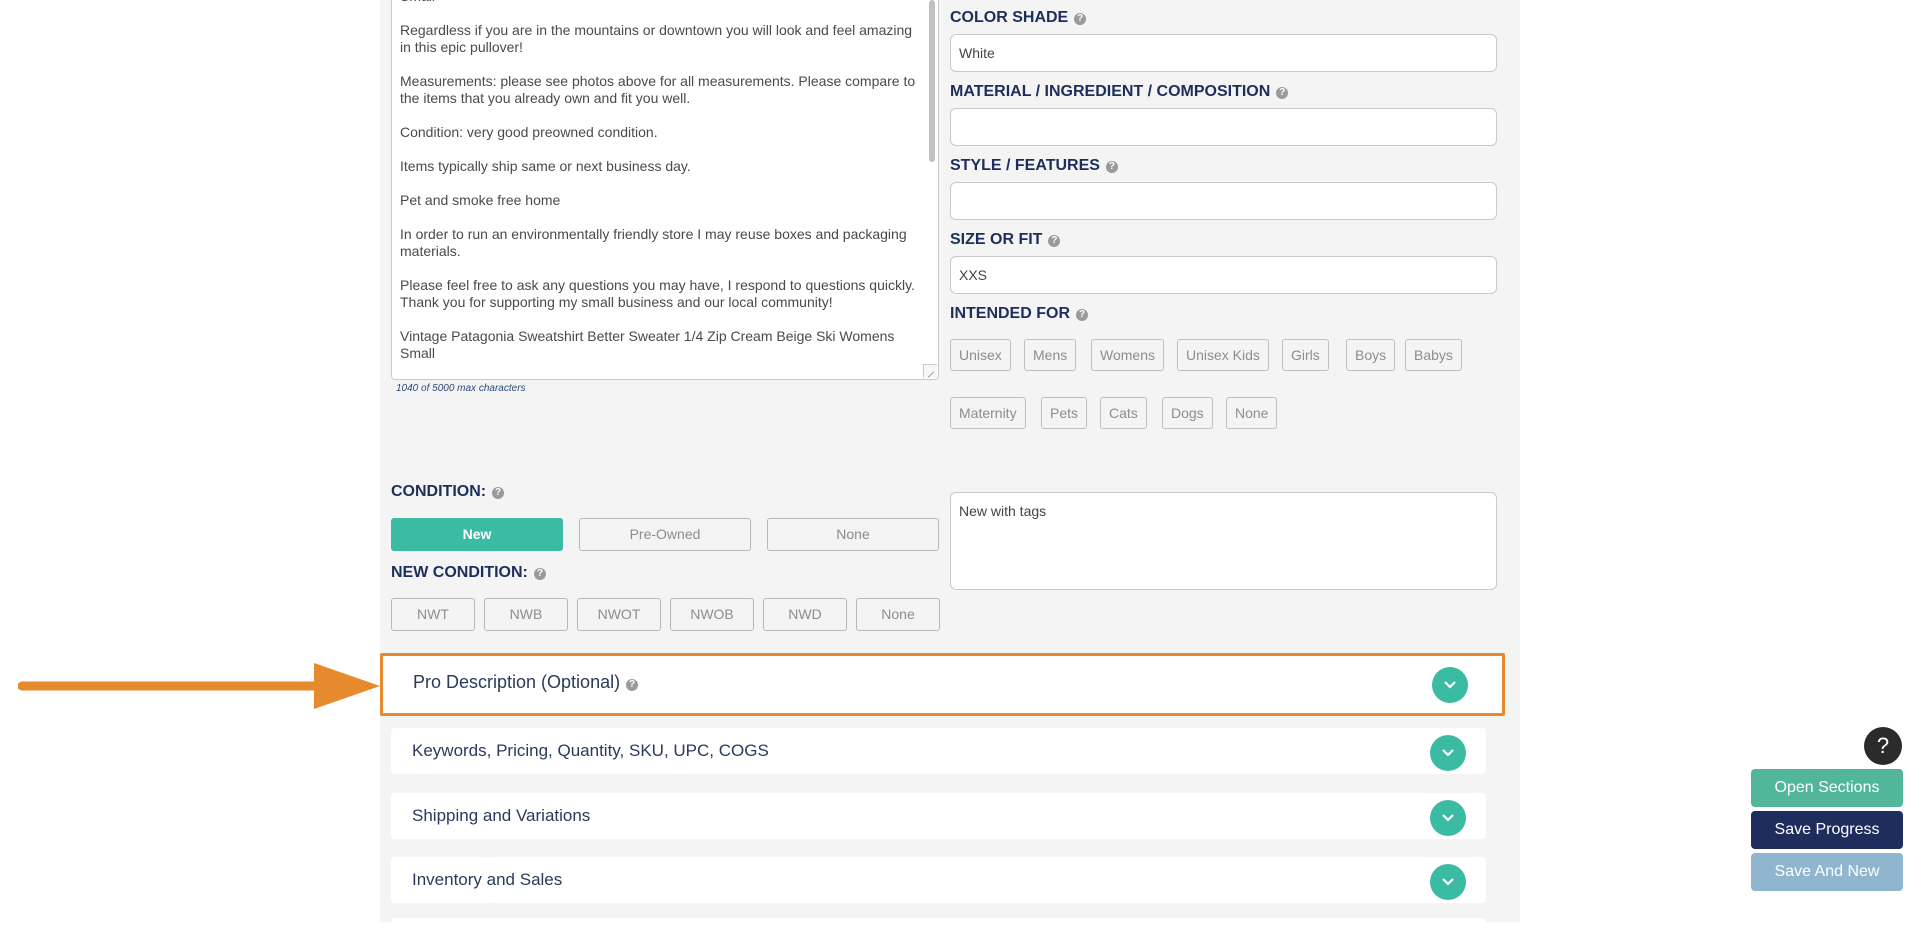  I want to click on size-fit-input: XXS, so click(1223, 275).